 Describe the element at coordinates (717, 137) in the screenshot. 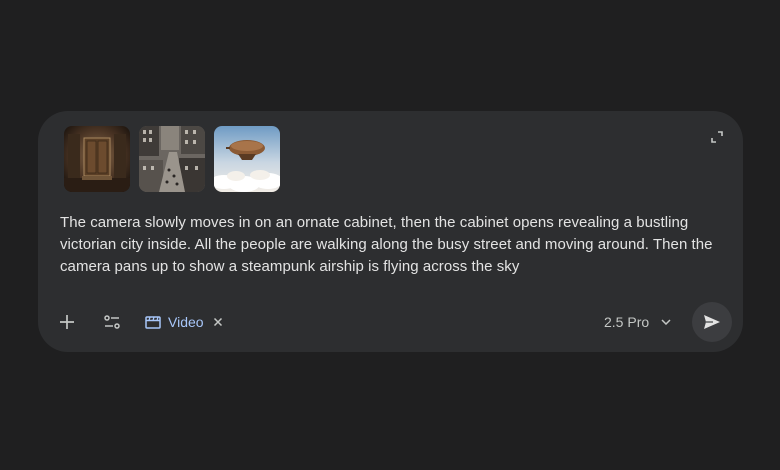

I see `expand-icon` at that location.